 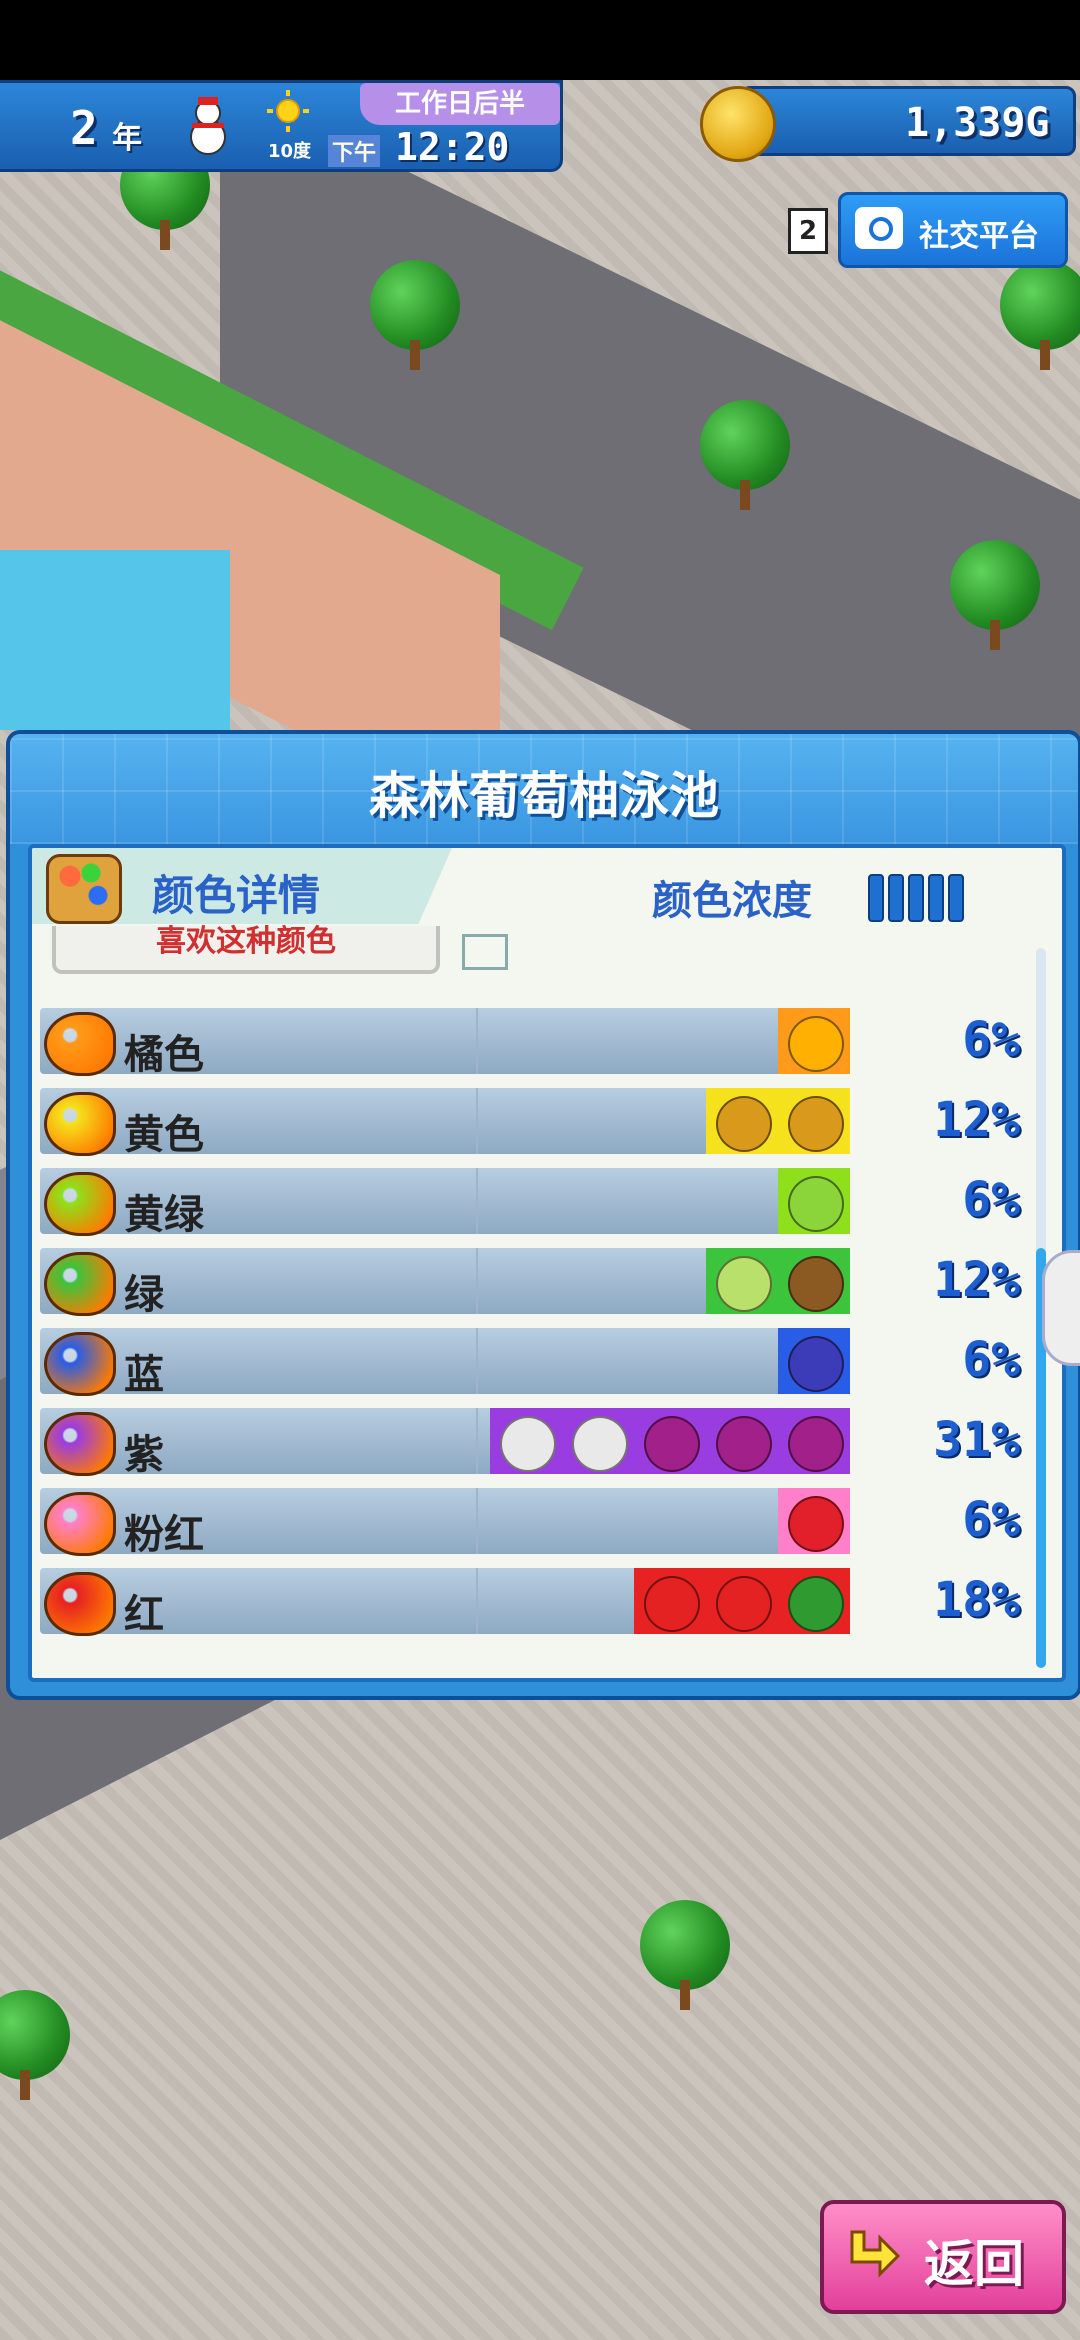 I want to click on color-detail-label: 颜色详情, so click(x=236, y=895).